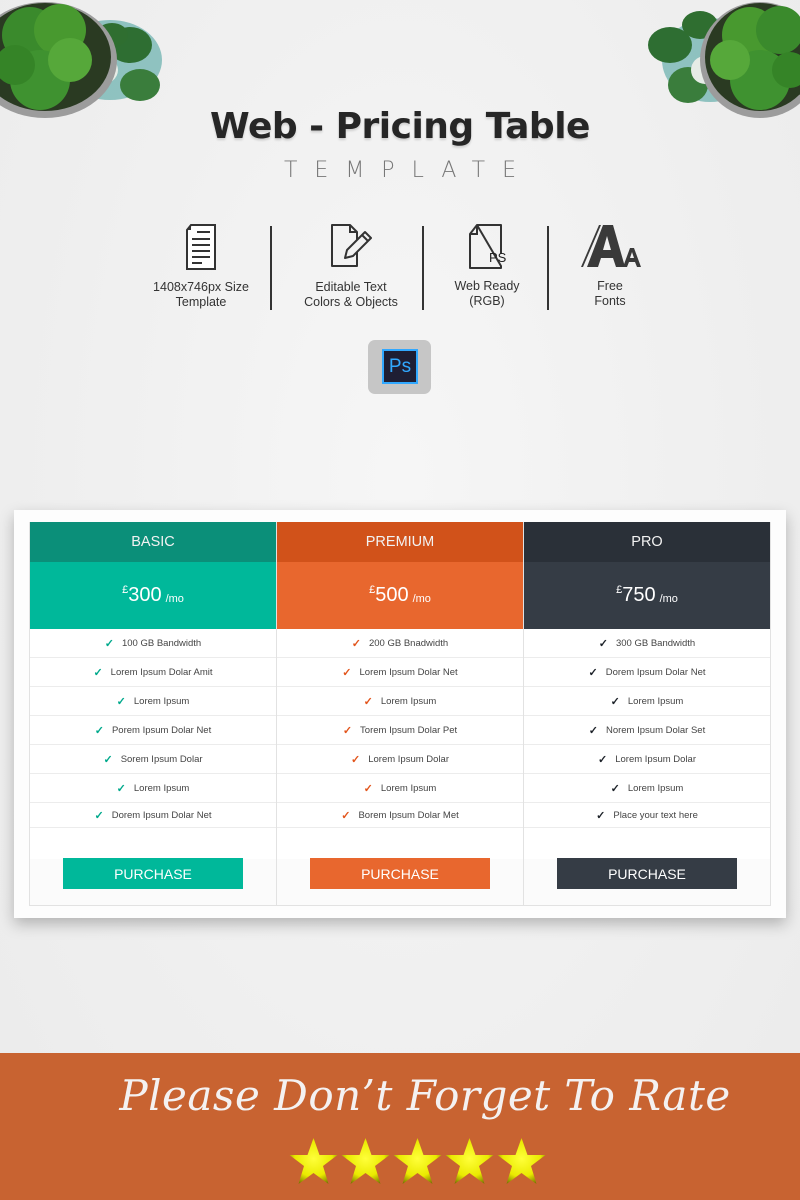 The image size is (800, 1200). I want to click on feature-item: ✓ Norem Ipsum Dolar Set, so click(647, 730).